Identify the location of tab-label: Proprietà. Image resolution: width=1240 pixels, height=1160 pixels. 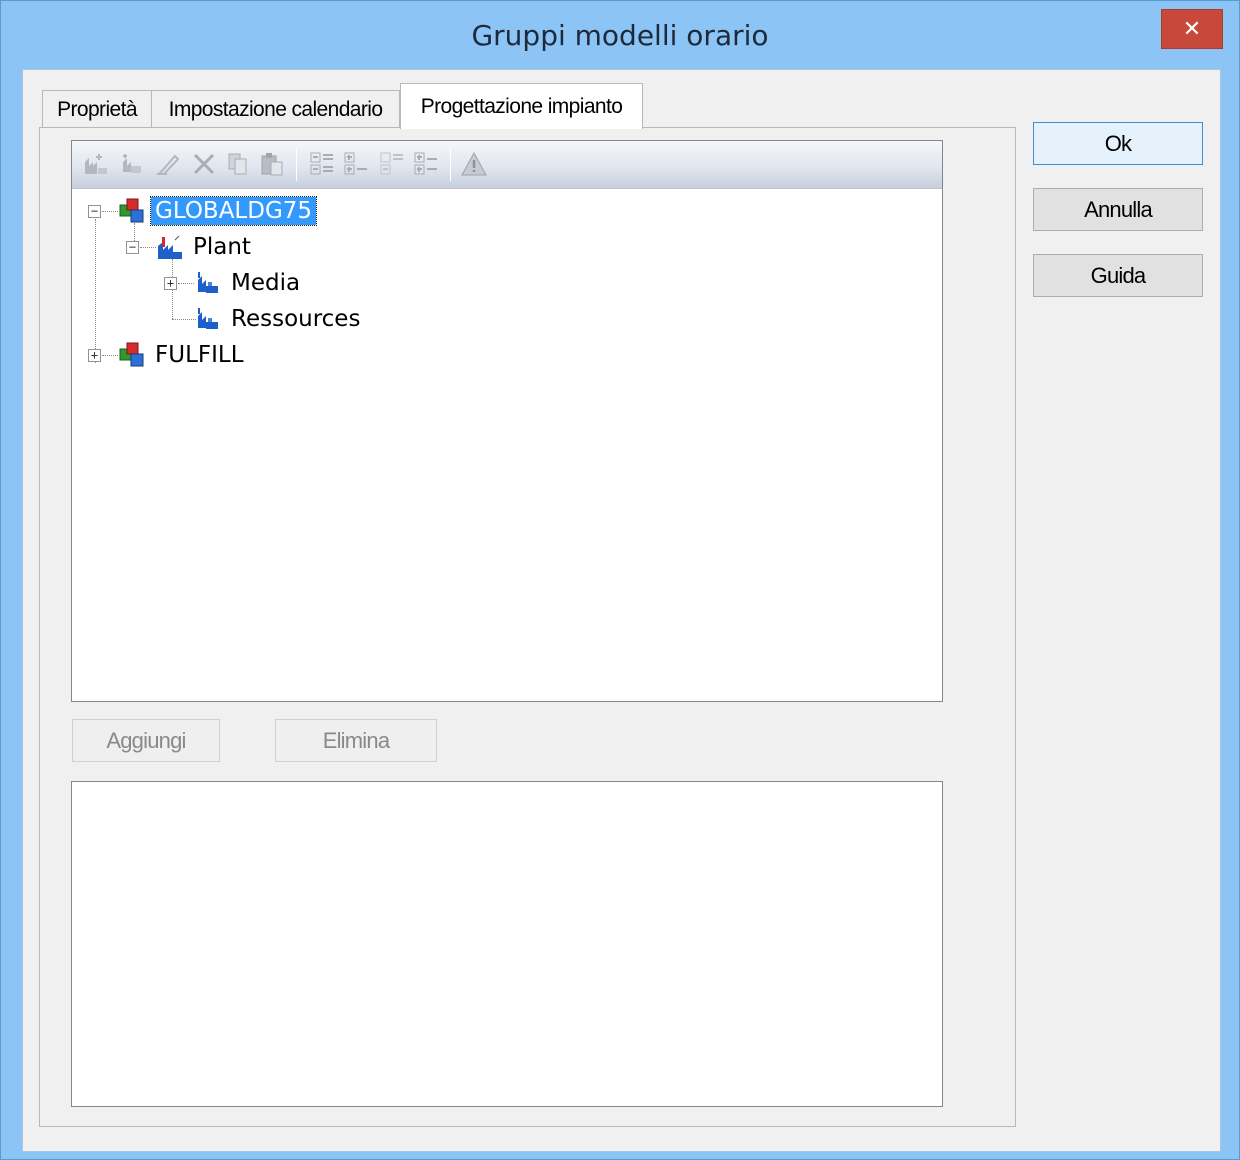
(97, 109).